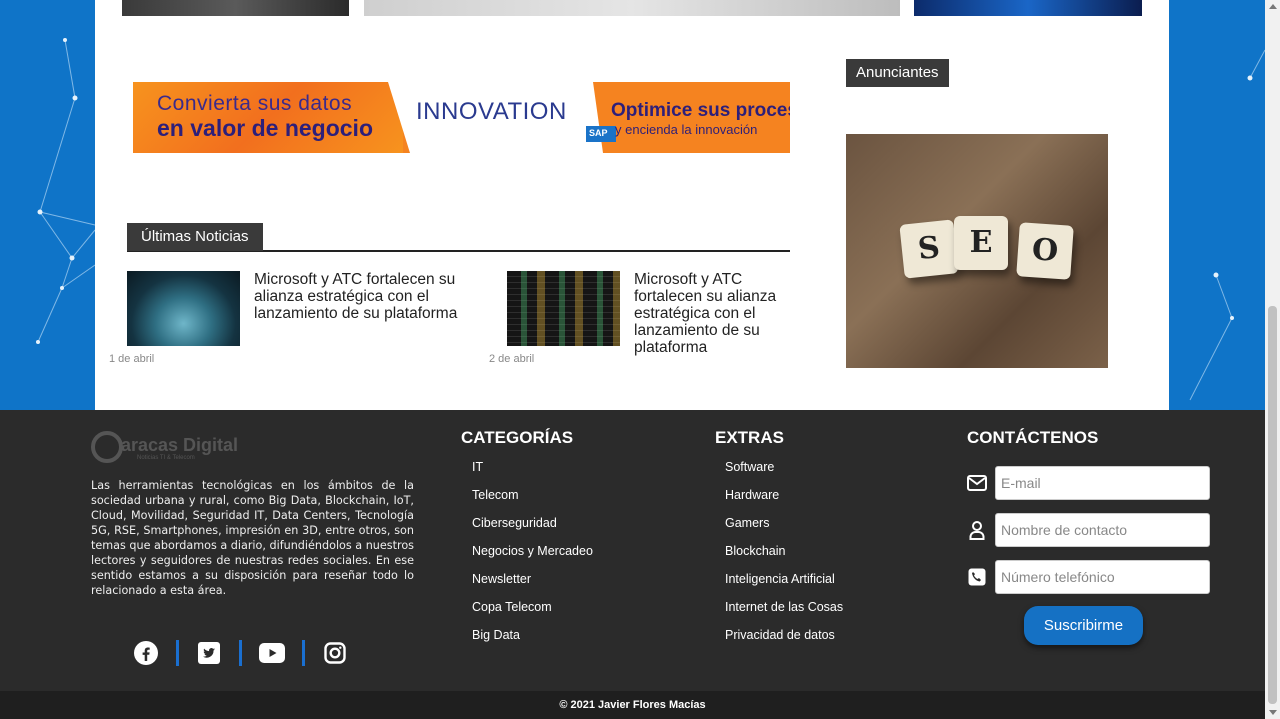 The width and height of the screenshot is (1280, 719). Describe the element at coordinates (532, 641) in the screenshot. I see `category-link: Big Data` at that location.